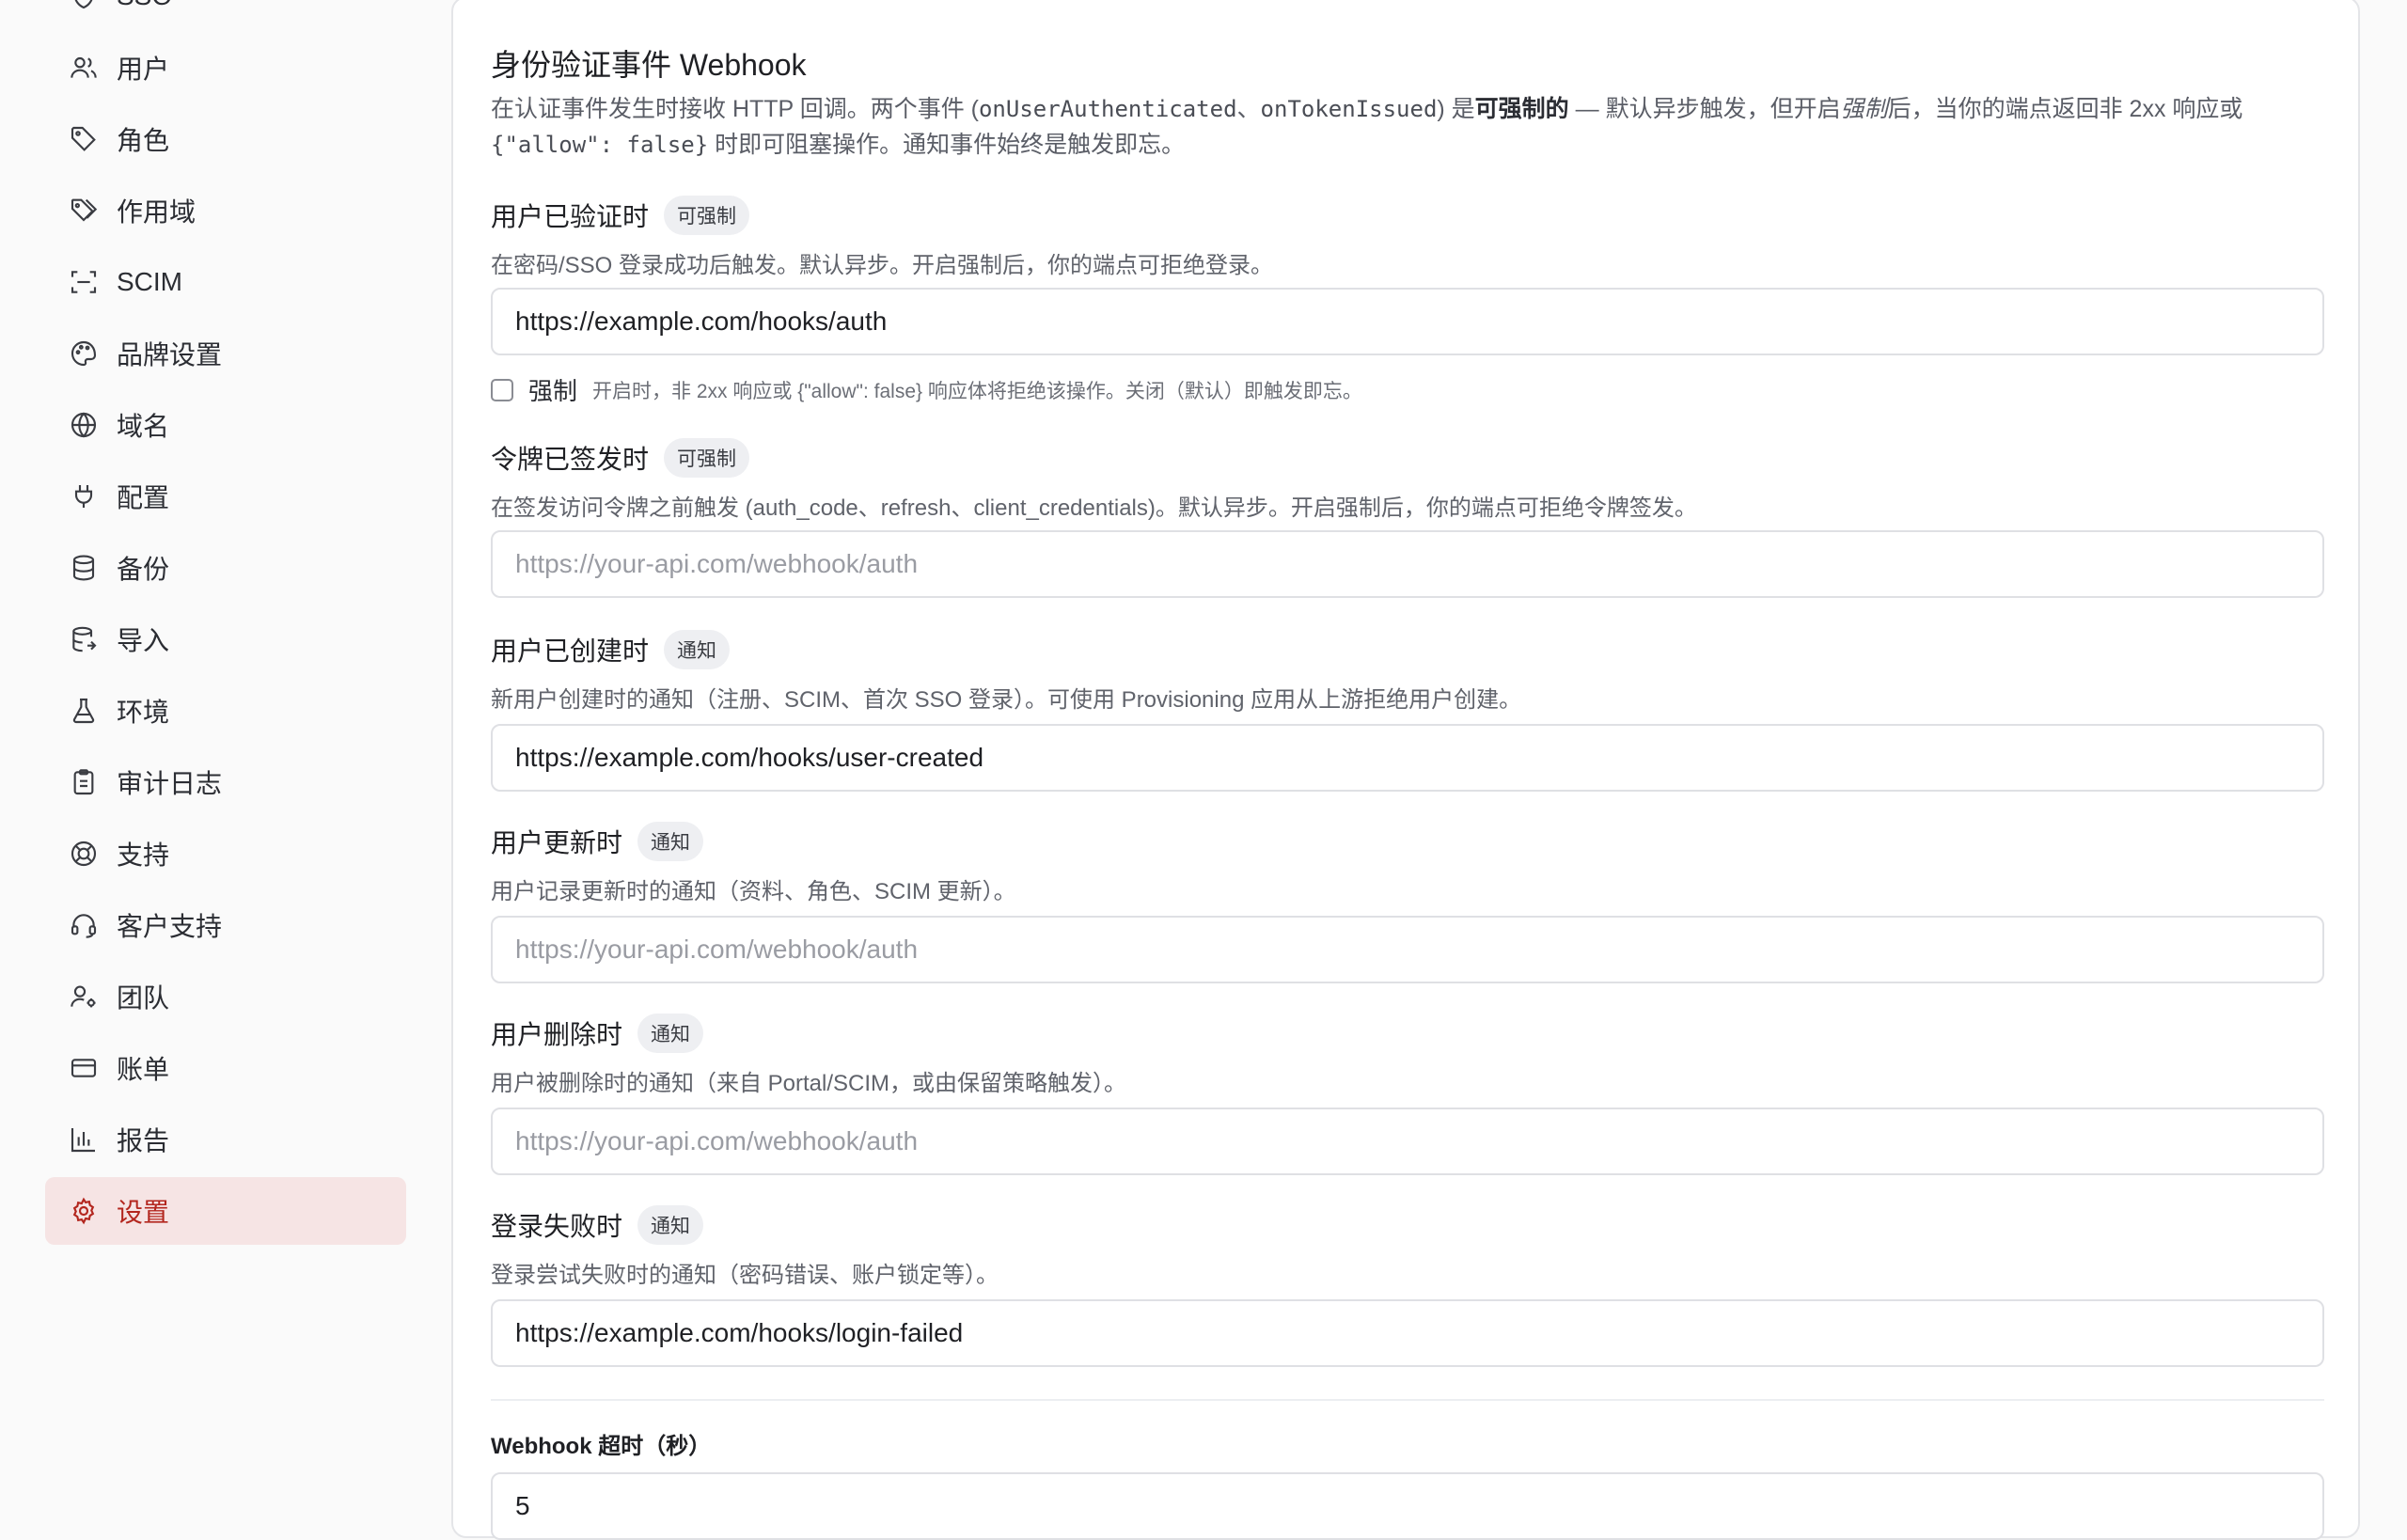  What do you see at coordinates (84, 997) in the screenshot?
I see `user-cog-icon` at bounding box center [84, 997].